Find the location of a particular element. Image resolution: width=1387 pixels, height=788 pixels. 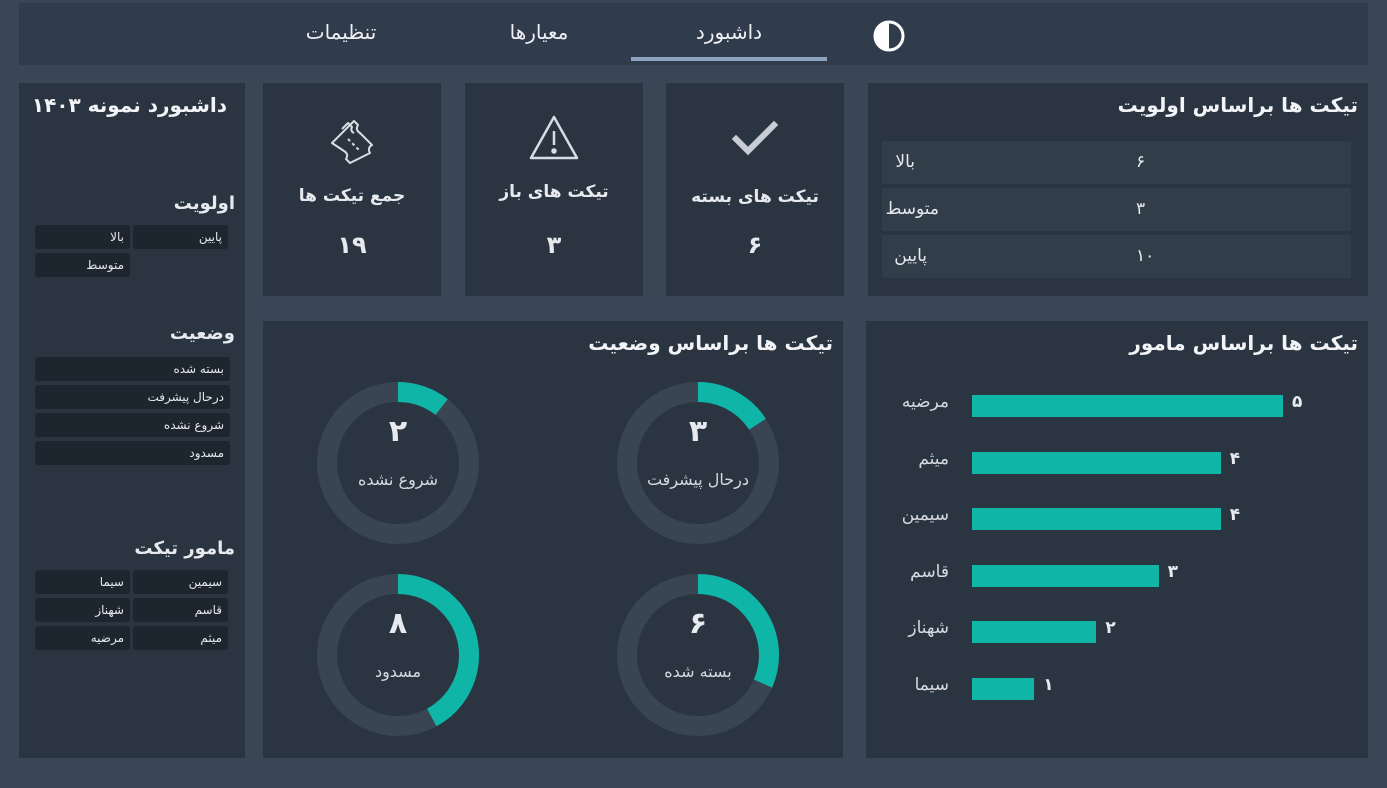

priority-name: بالا is located at coordinates (905, 162).